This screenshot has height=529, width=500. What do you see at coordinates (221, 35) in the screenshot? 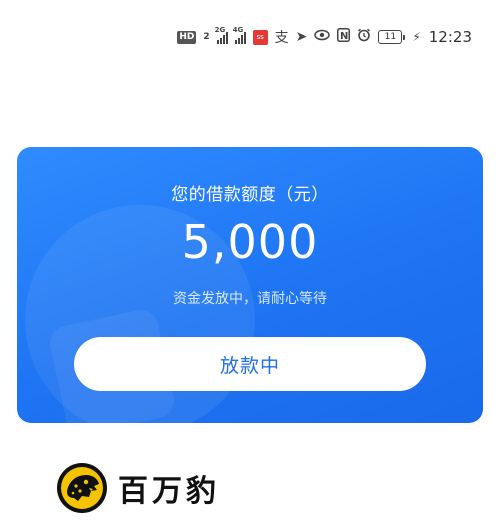
I see `signal-2g-icon: 2G` at bounding box center [221, 35].